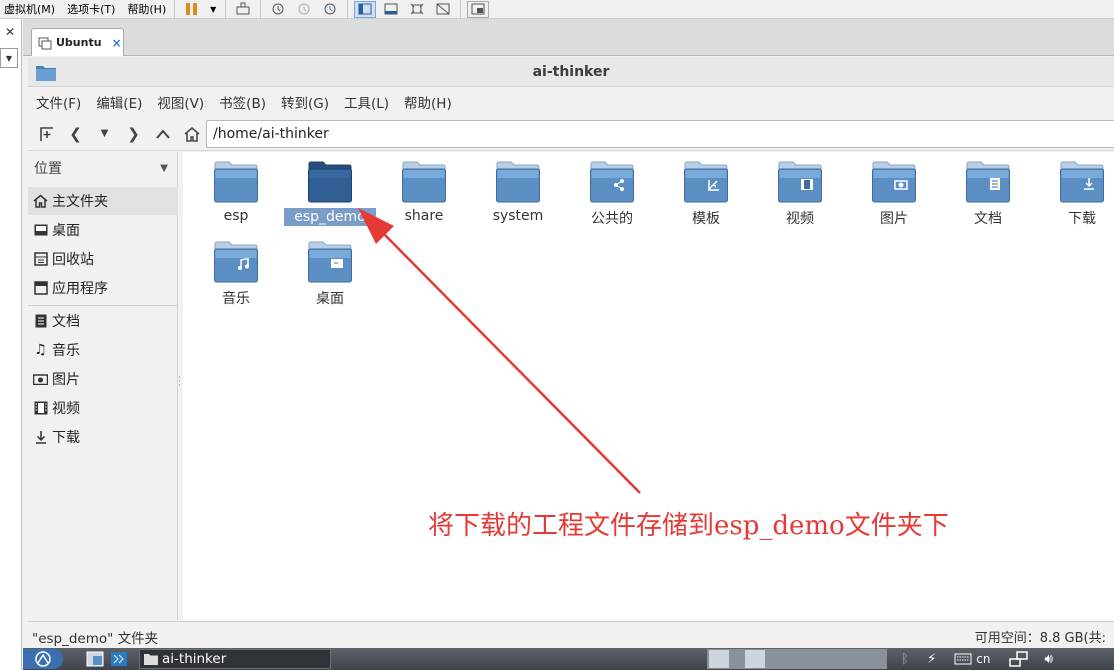 The width and height of the screenshot is (1114, 670). Describe the element at coordinates (330, 217) in the screenshot. I see `folder-label: esp_demo` at that location.